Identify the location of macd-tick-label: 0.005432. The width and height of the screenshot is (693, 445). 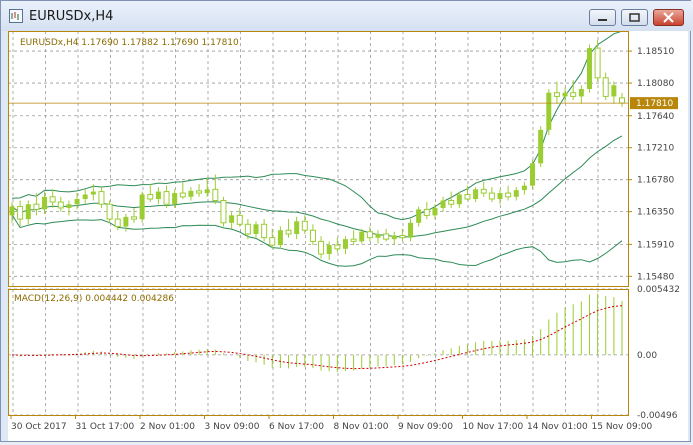
(658, 290).